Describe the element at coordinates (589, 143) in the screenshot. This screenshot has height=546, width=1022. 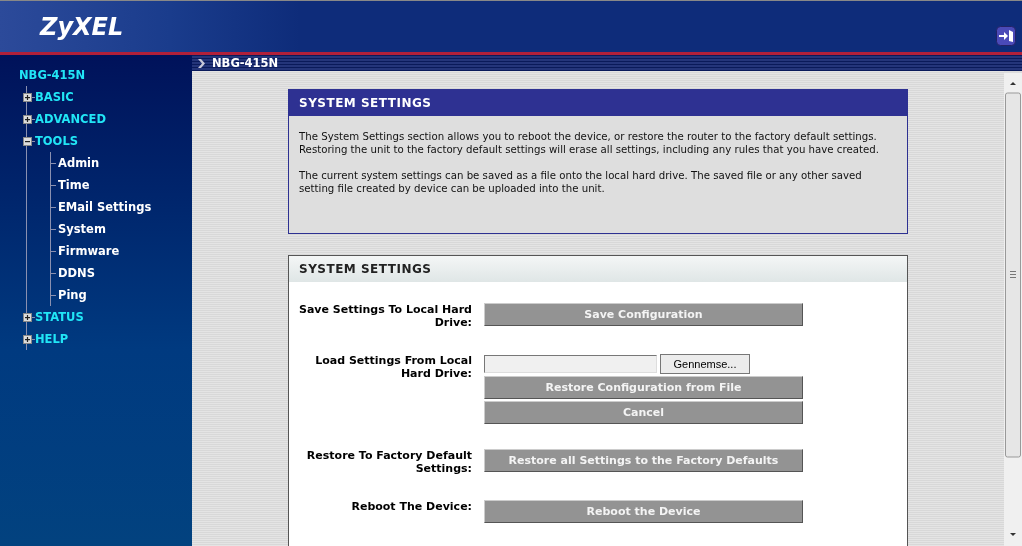
I see `description-text: The System Settings section allows you to reboot the device, or restore the router to the factory default settings. Restoring the unit to the factory default settings will erase all settings, including any rules that you have created.` at that location.